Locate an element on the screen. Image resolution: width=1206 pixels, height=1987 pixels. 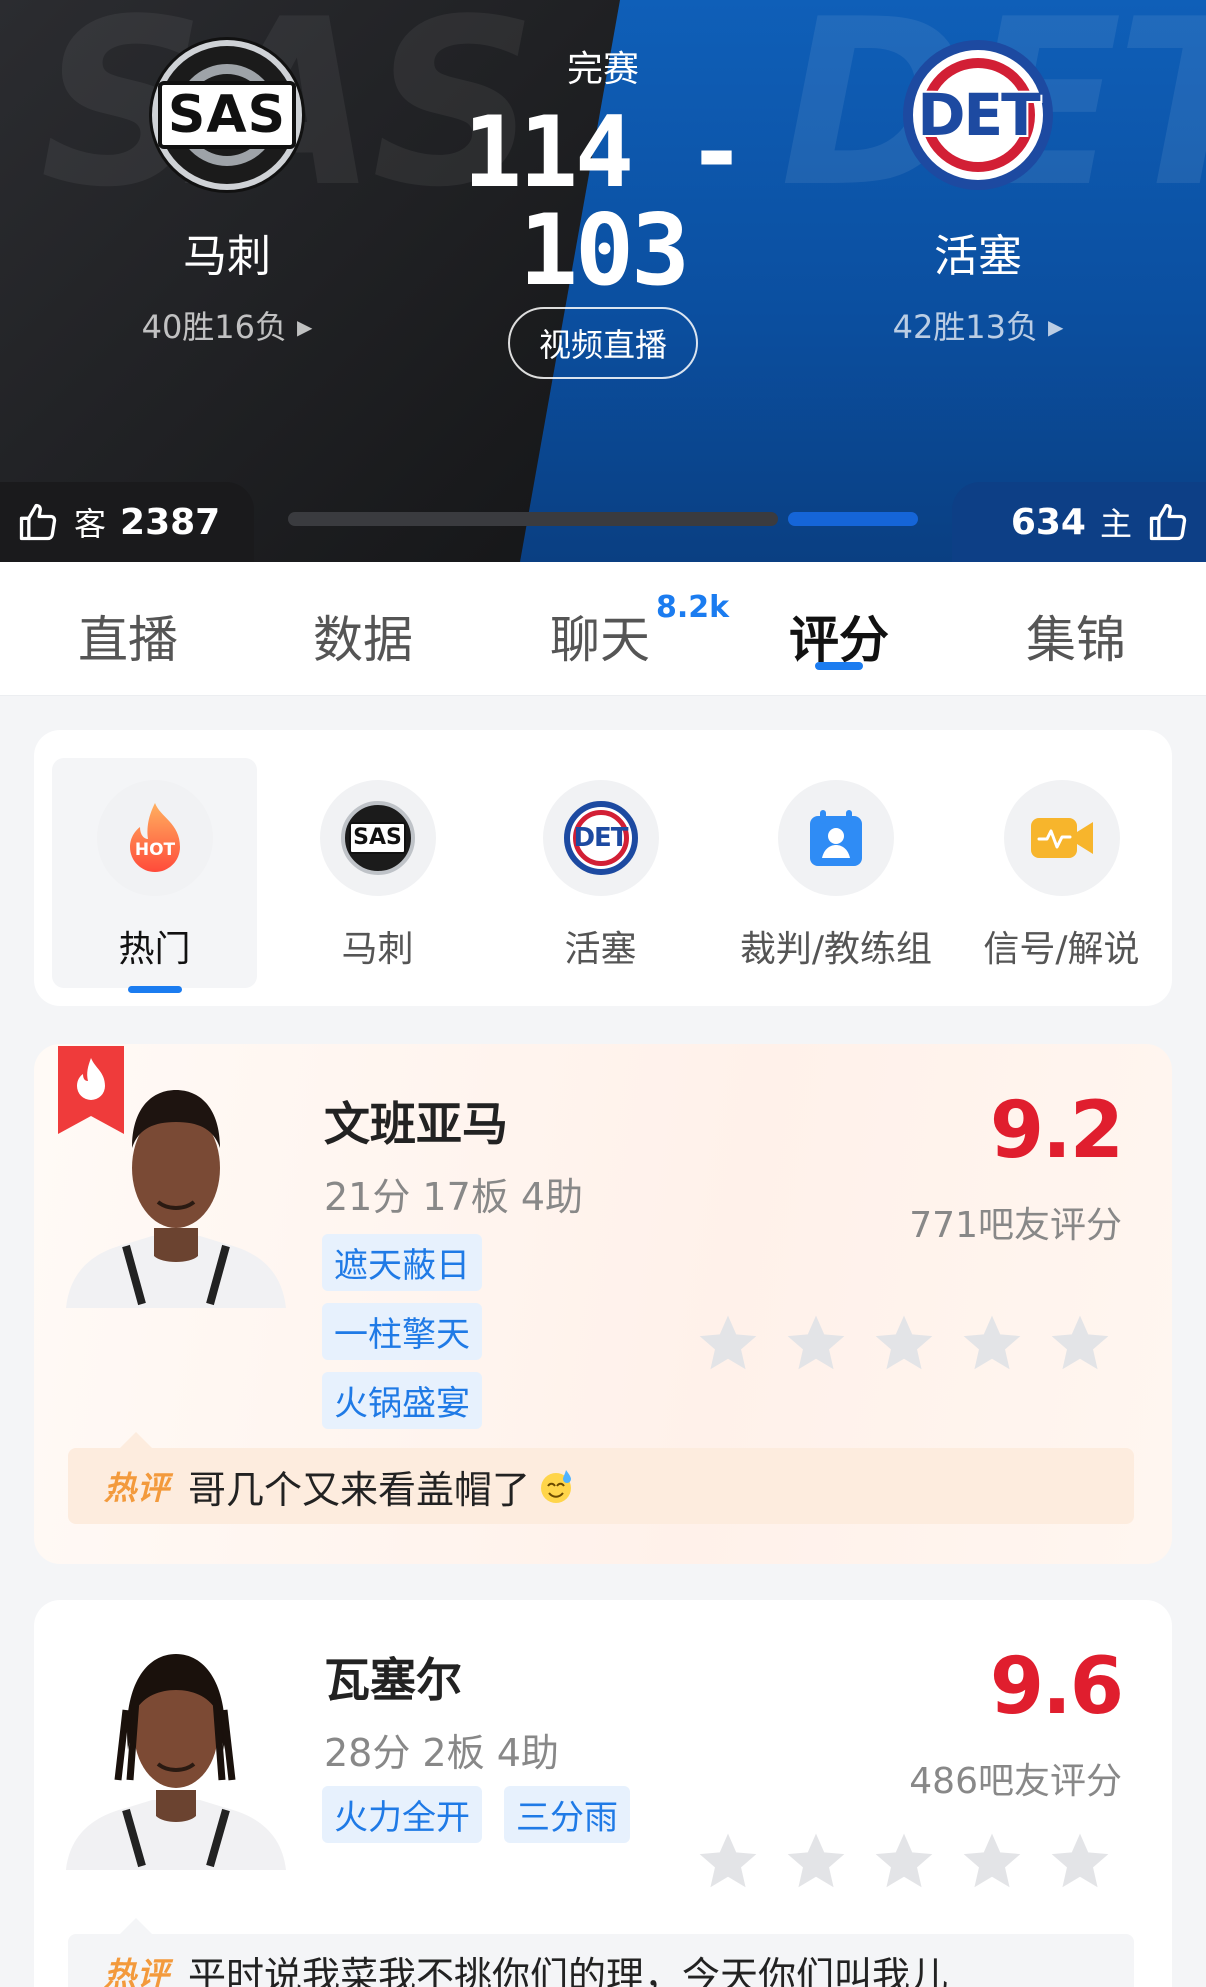
hot-icon-text: HOT is located at coordinates (154, 850).